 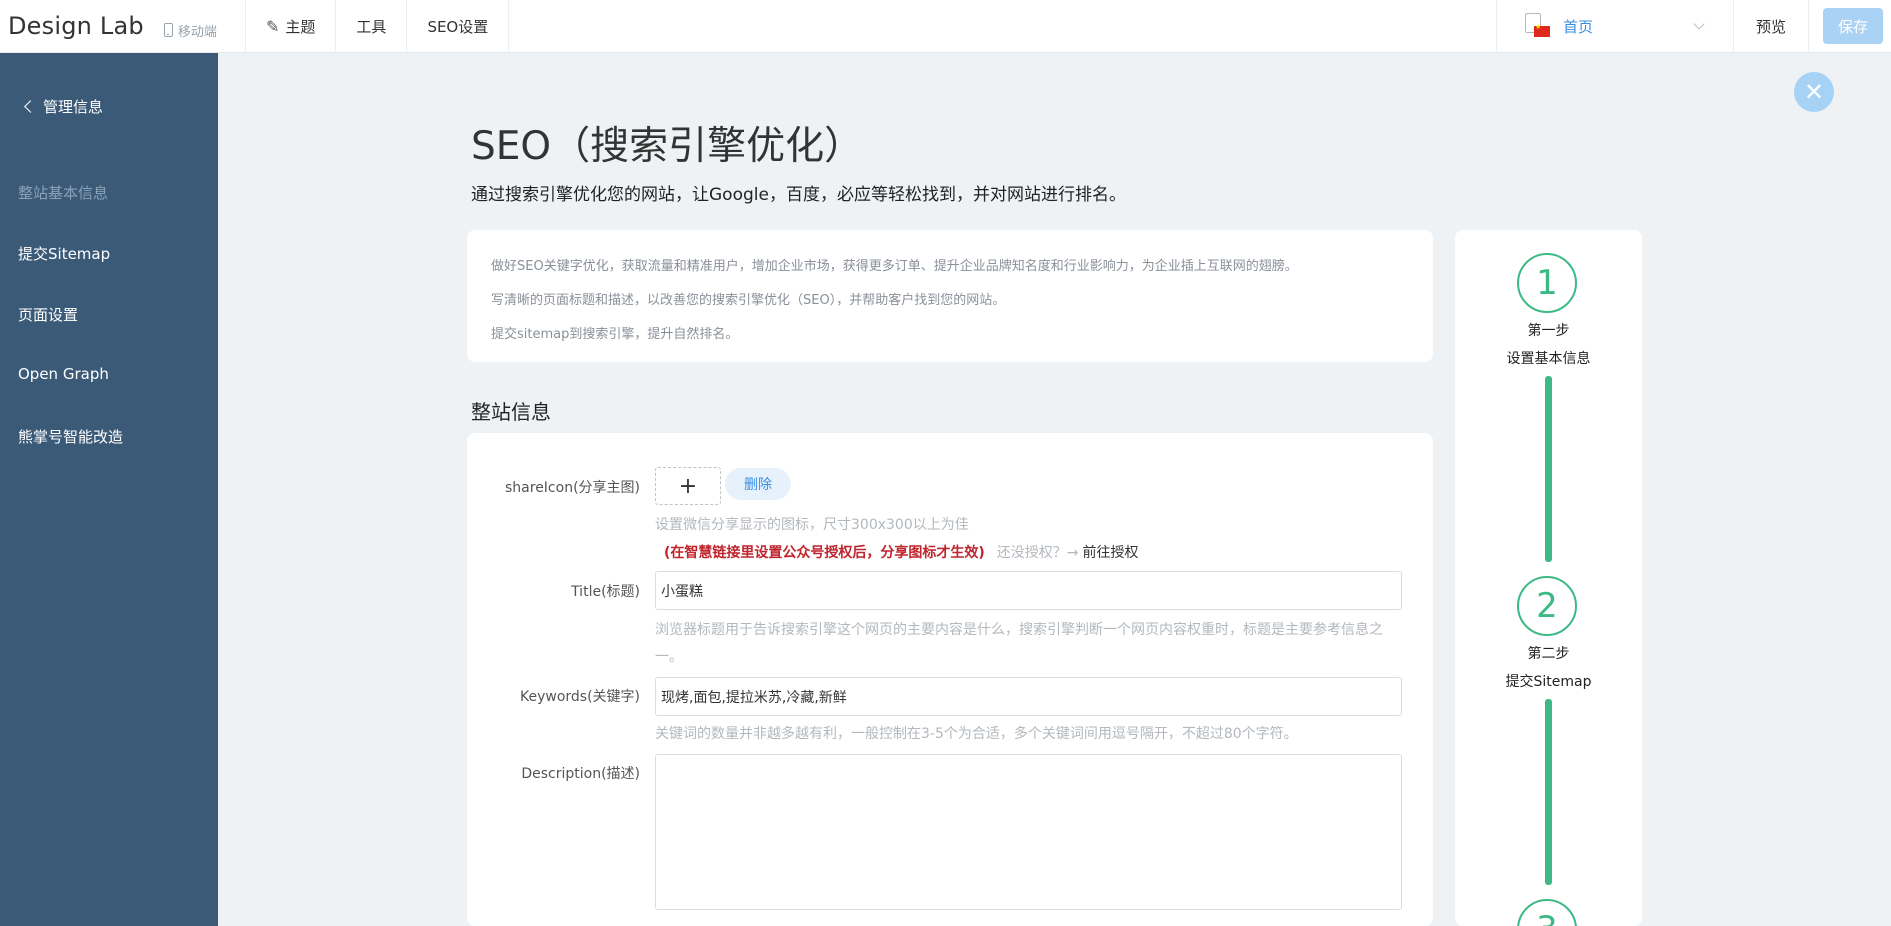 I want to click on page-selector: 首页, so click(x=1614, y=26).